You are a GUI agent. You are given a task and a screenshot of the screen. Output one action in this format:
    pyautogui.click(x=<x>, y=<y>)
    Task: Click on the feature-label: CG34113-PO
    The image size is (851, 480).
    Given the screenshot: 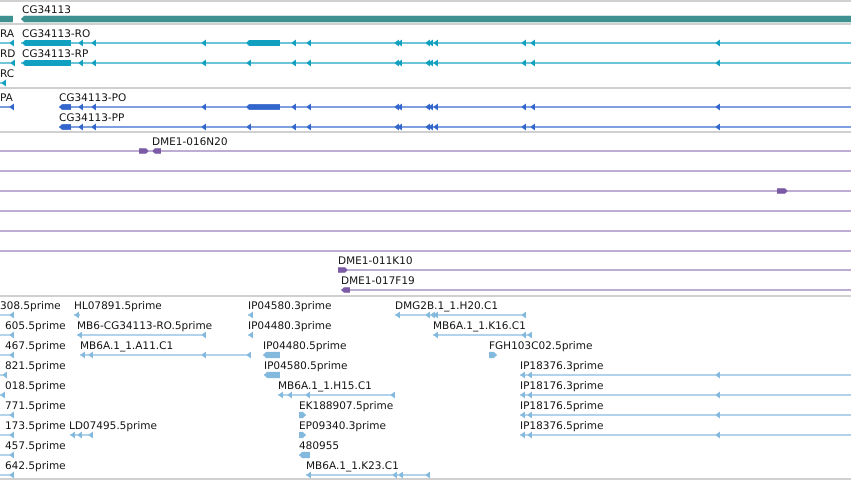 What is the action you would take?
    pyautogui.click(x=92, y=98)
    